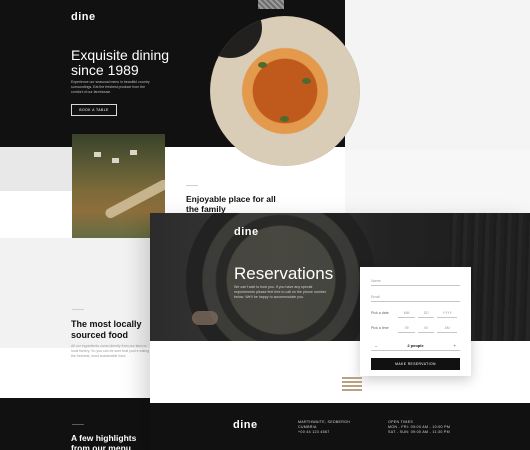 This screenshot has width=530, height=450. I want to click on napkin-image, so click(271, 4).